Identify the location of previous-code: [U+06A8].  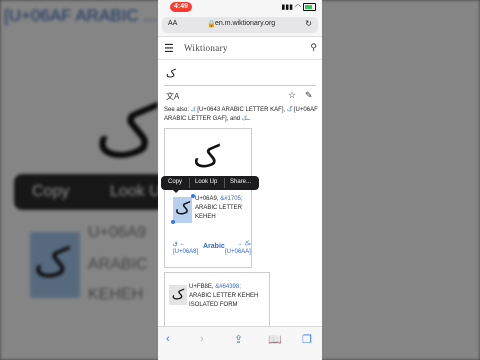
(186, 252).